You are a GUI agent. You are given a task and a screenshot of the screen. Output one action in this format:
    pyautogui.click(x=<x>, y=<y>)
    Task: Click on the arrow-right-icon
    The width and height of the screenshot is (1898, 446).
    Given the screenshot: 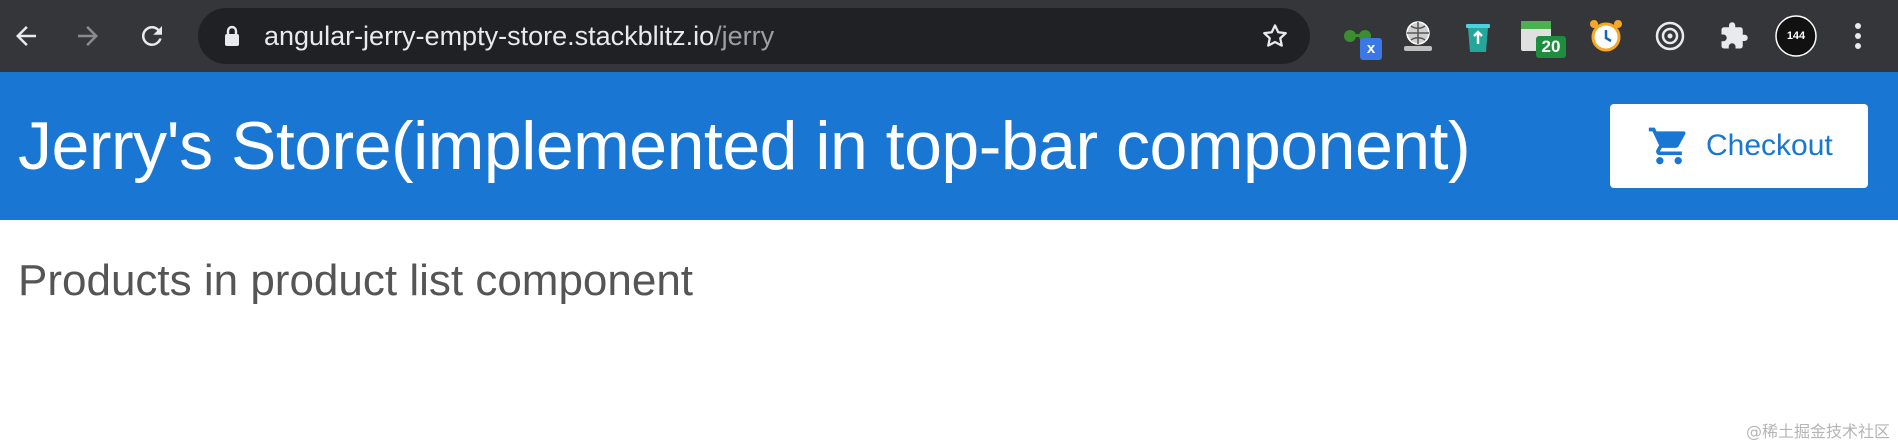 What is the action you would take?
    pyautogui.click(x=88, y=36)
    